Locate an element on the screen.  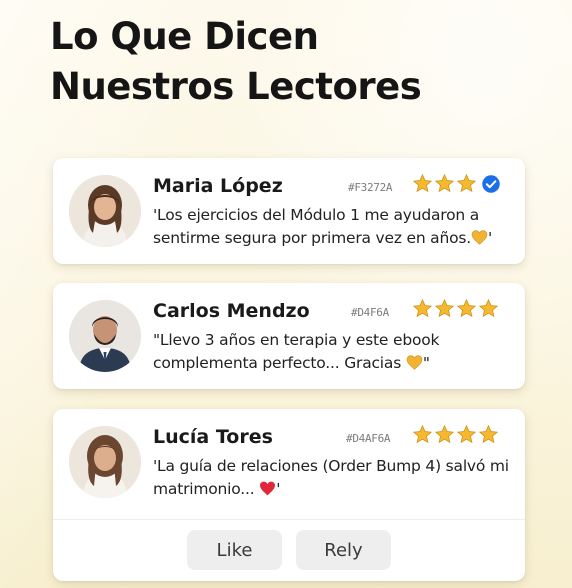
page-title-line-1: Lo Que Dicen is located at coordinates (184, 36).